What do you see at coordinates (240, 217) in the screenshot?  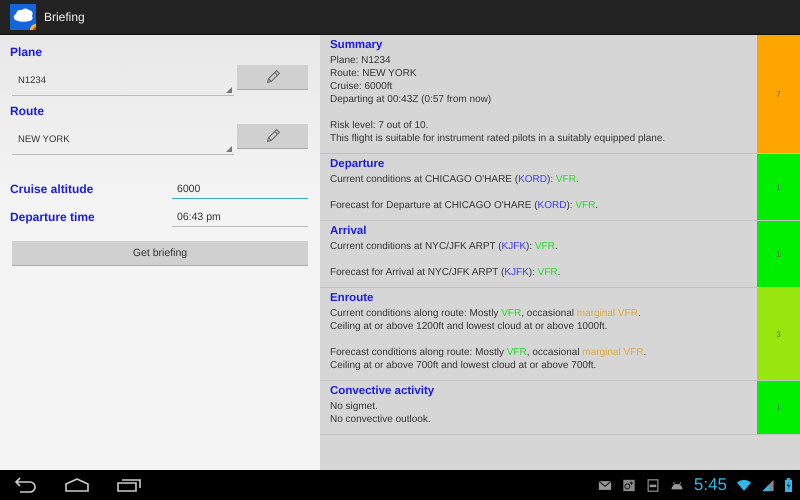 I see `input-field: 06:43 pm` at bounding box center [240, 217].